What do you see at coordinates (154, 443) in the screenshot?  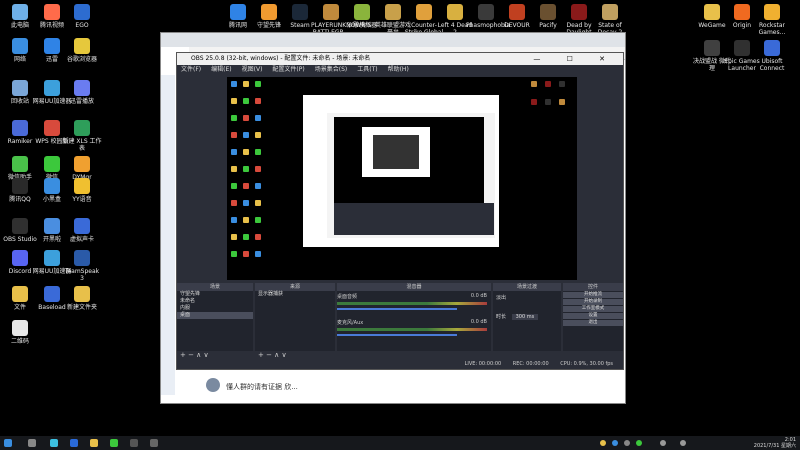 I see `obs-taskbar-icon` at bounding box center [154, 443].